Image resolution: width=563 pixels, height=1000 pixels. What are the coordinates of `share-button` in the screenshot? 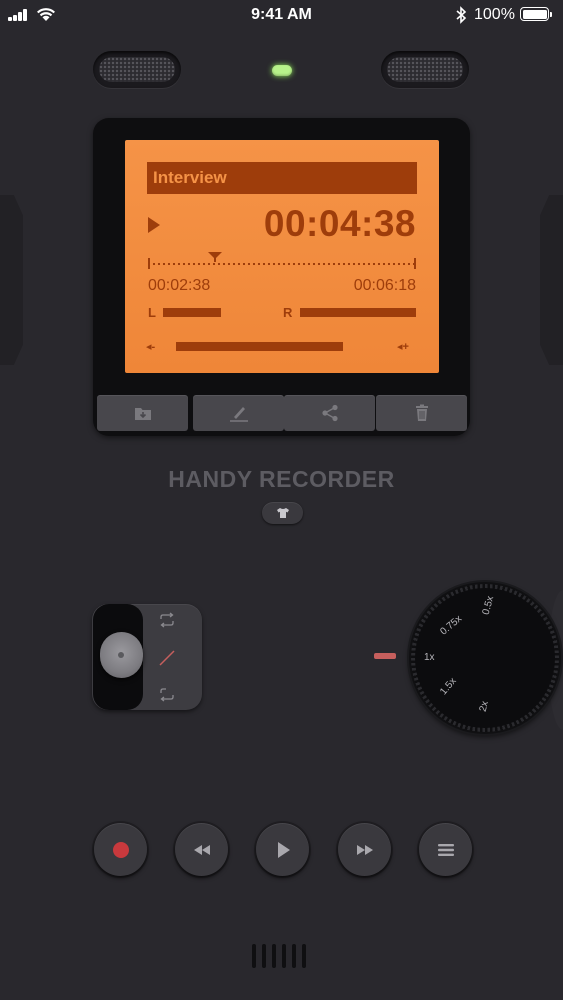 It's located at (329, 413).